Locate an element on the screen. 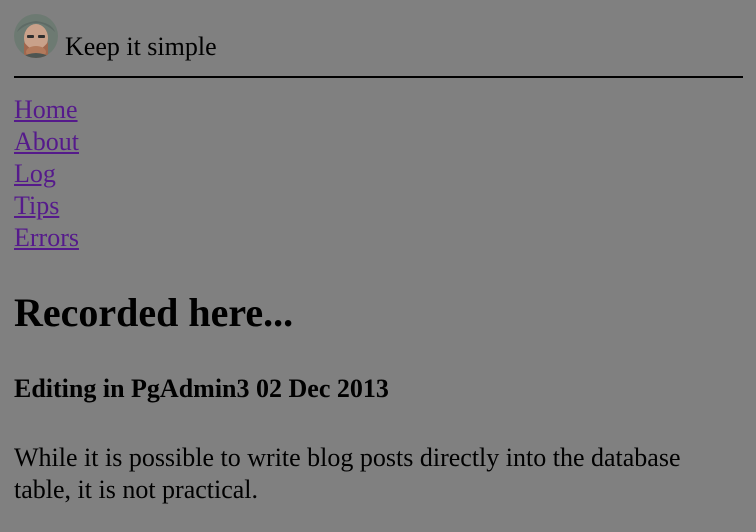  nav-item-errors: Errors is located at coordinates (46, 238).